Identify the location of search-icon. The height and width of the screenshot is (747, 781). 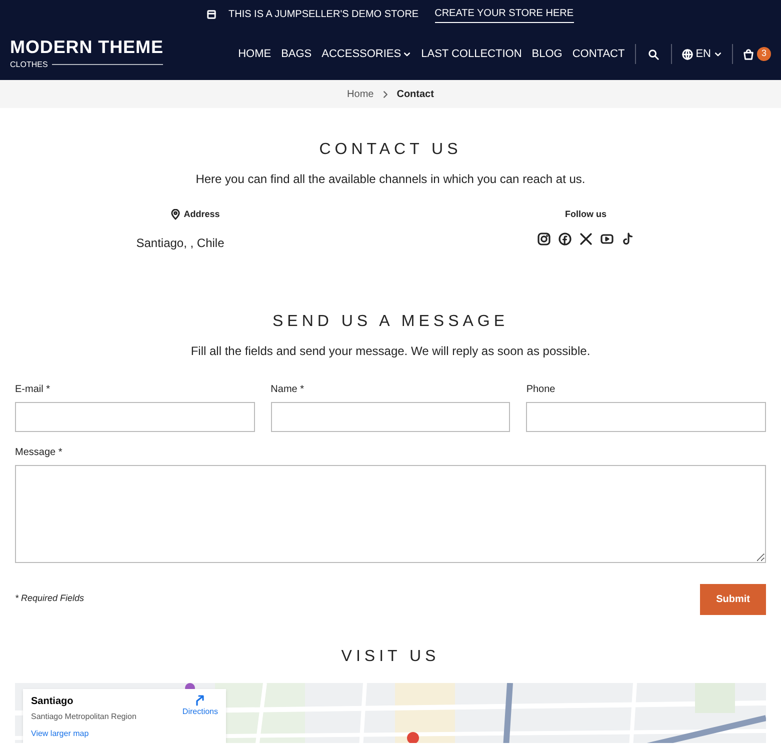
(653, 54).